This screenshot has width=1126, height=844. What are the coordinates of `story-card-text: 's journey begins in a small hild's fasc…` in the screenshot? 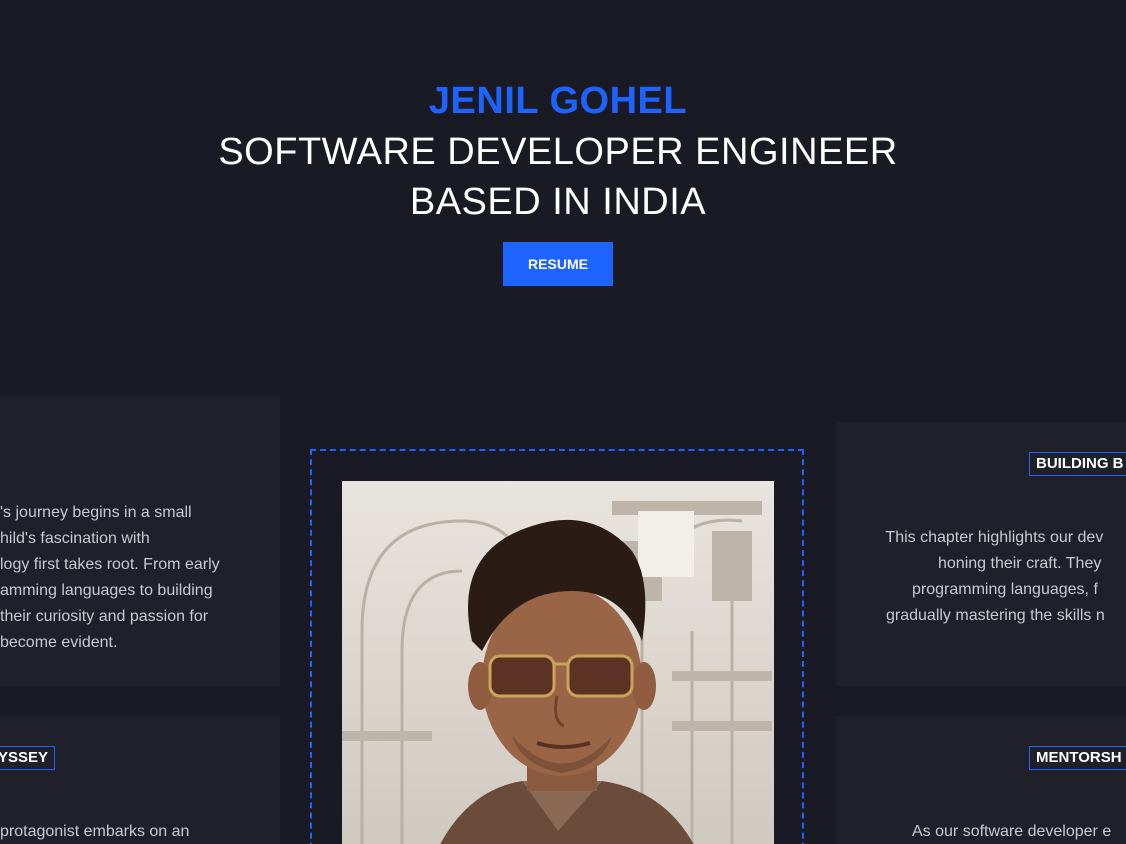 It's located at (110, 578).